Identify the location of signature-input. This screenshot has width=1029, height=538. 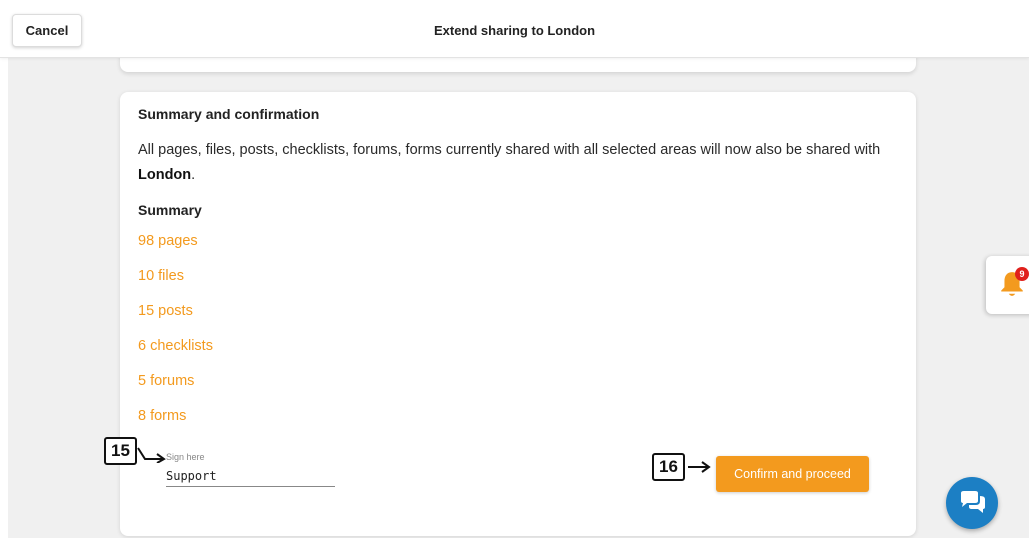
(250, 476).